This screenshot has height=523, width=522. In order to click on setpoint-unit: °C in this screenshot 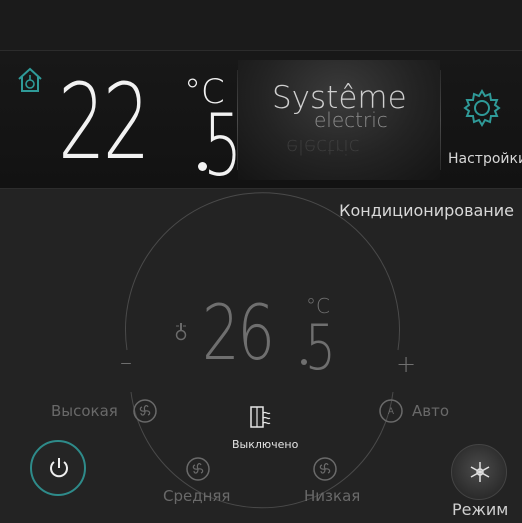, I will do `click(318, 306)`.